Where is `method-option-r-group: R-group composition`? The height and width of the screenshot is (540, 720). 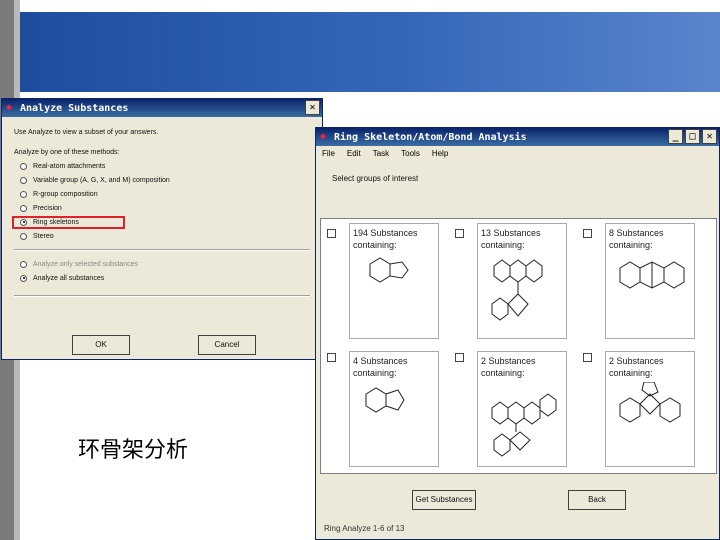
method-option-r-group: R-group composition is located at coordinates (162, 194).